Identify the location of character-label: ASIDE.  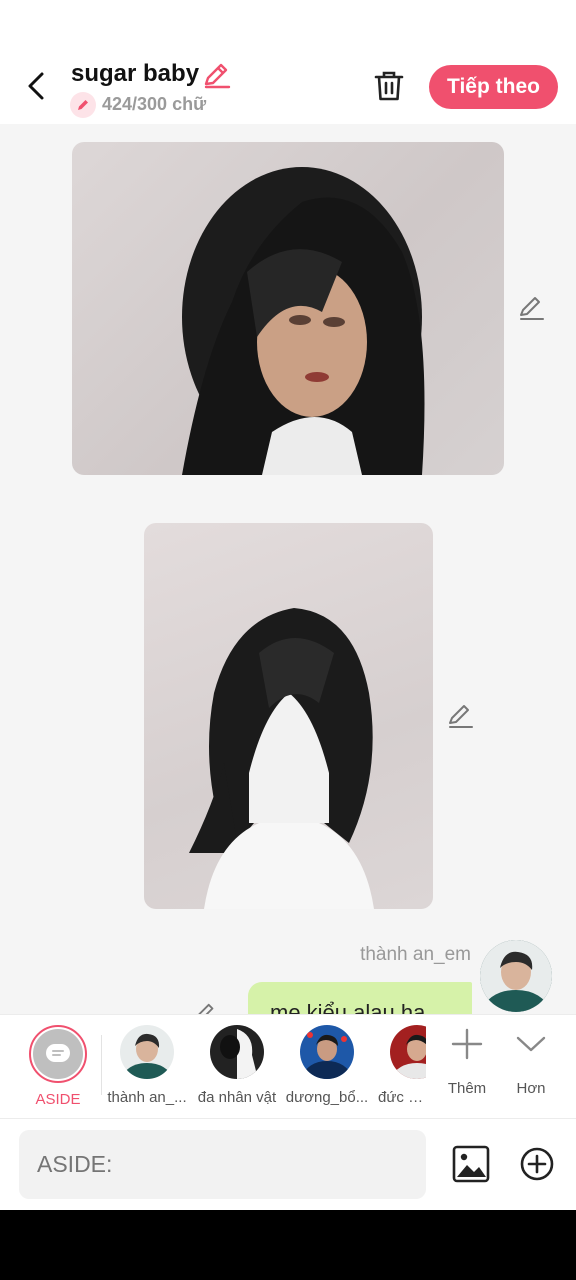
(58, 1099).